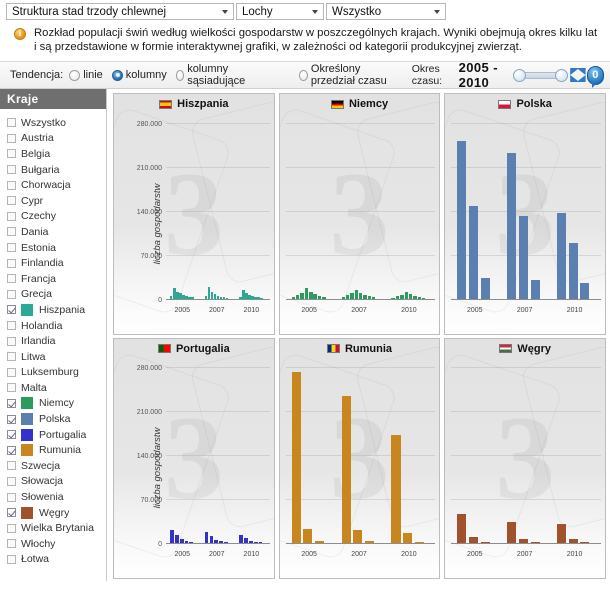 The height and width of the screenshot is (602, 610). Describe the element at coordinates (53, 123) in the screenshot. I see `country-item-wszystko: Wszystko` at that location.